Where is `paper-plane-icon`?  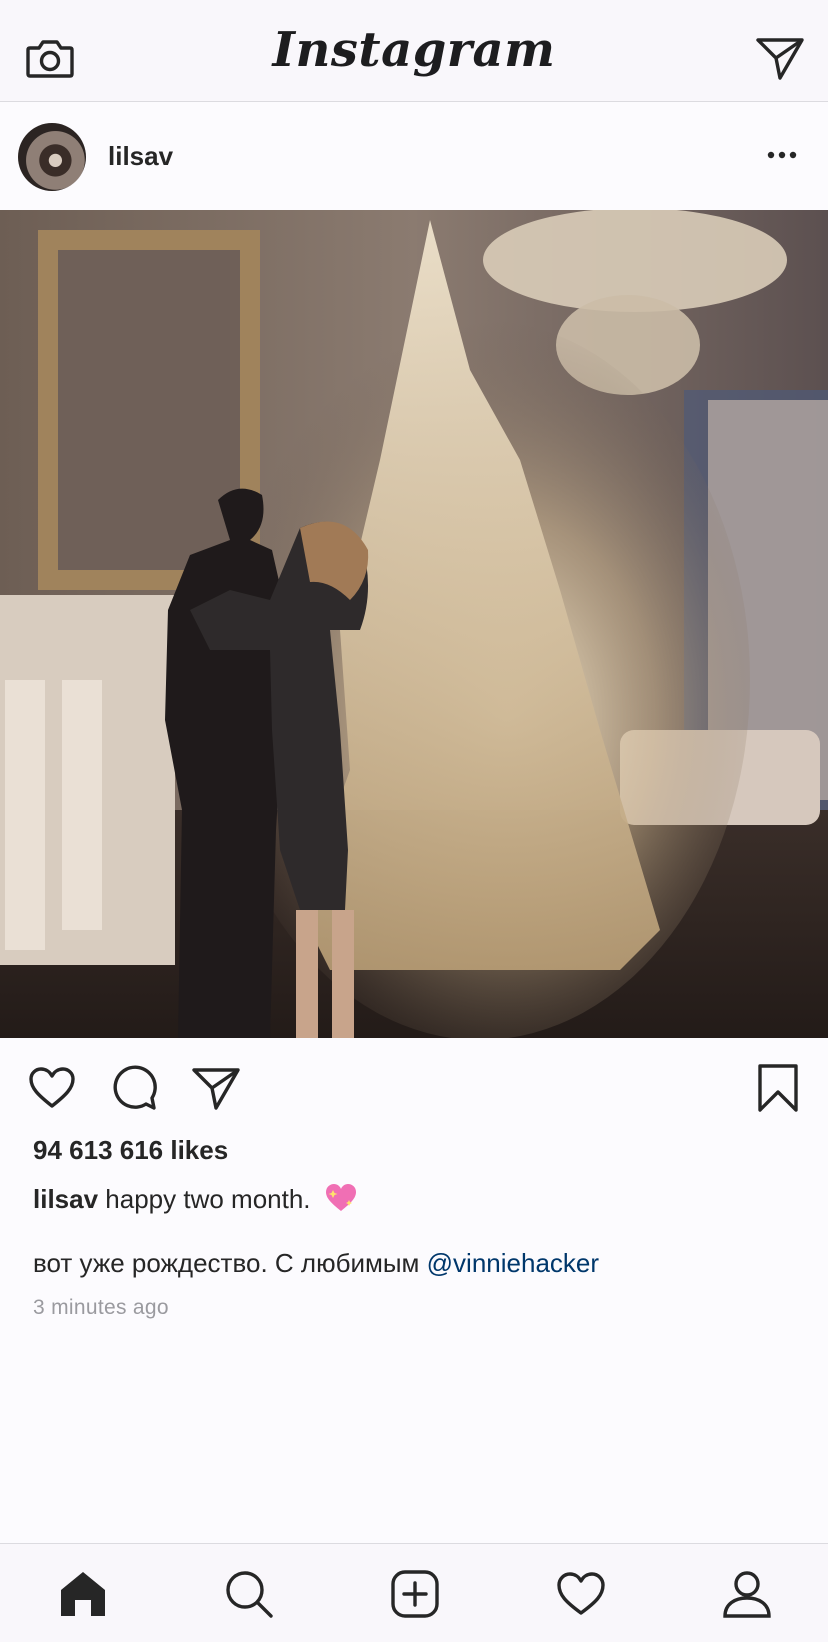
paper-plane-icon is located at coordinates (216, 1088).